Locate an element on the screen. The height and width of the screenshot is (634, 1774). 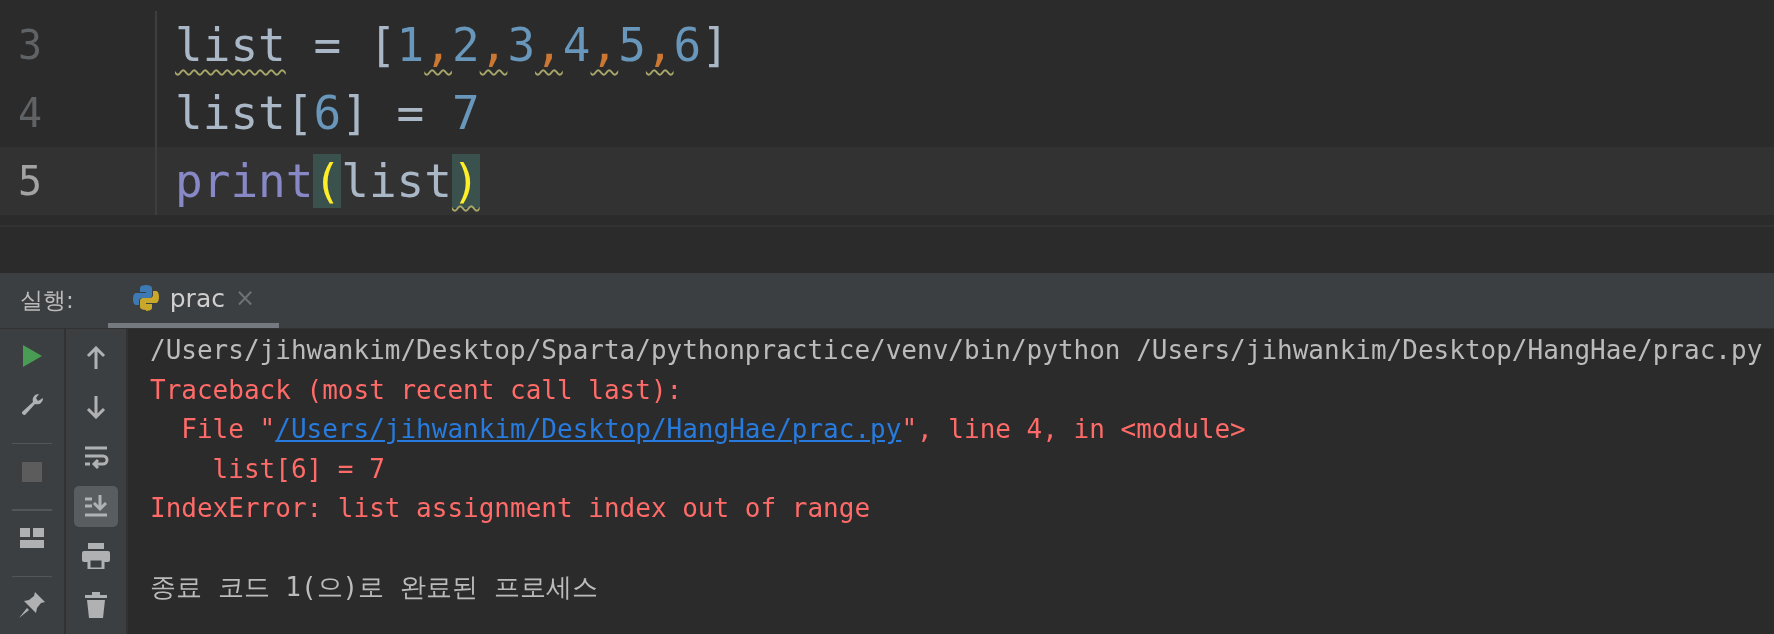
code-token: 2 is located at coordinates (465, 45).